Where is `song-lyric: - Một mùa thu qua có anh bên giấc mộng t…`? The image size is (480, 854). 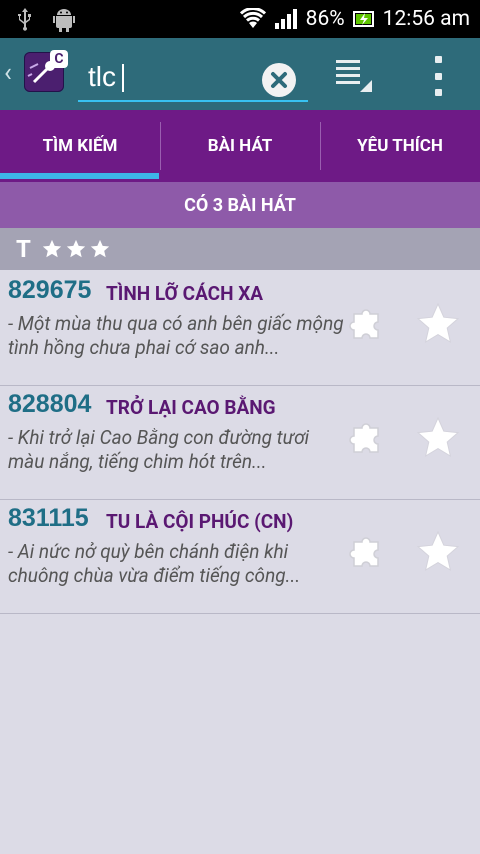
song-lyric: - Một mùa thu qua có anh bên giấc mộng t… is located at coordinates (176, 335).